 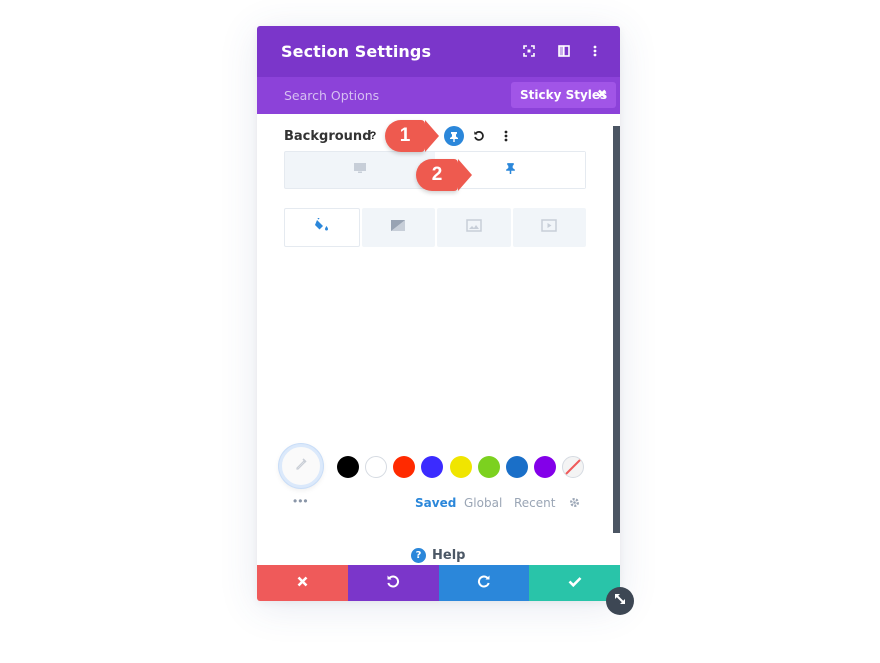 I want to click on undo-icon, so click(x=393, y=583).